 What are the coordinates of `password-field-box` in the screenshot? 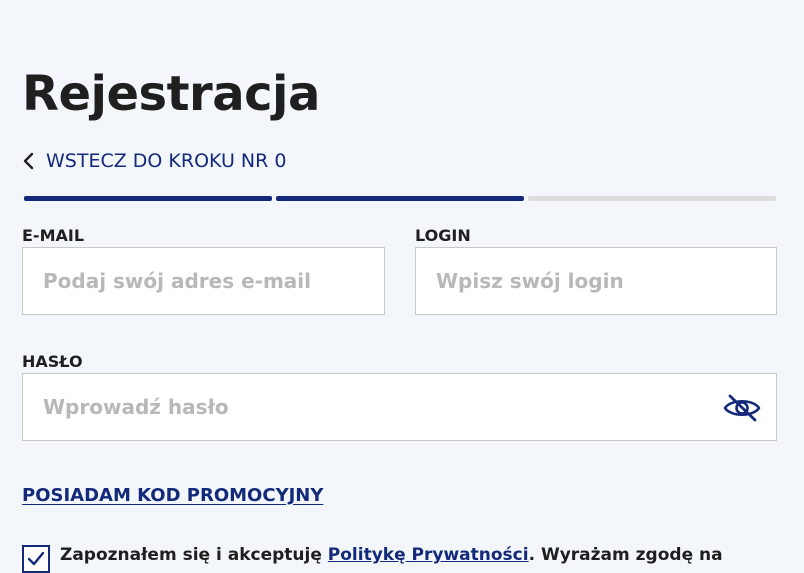 It's located at (399, 407).